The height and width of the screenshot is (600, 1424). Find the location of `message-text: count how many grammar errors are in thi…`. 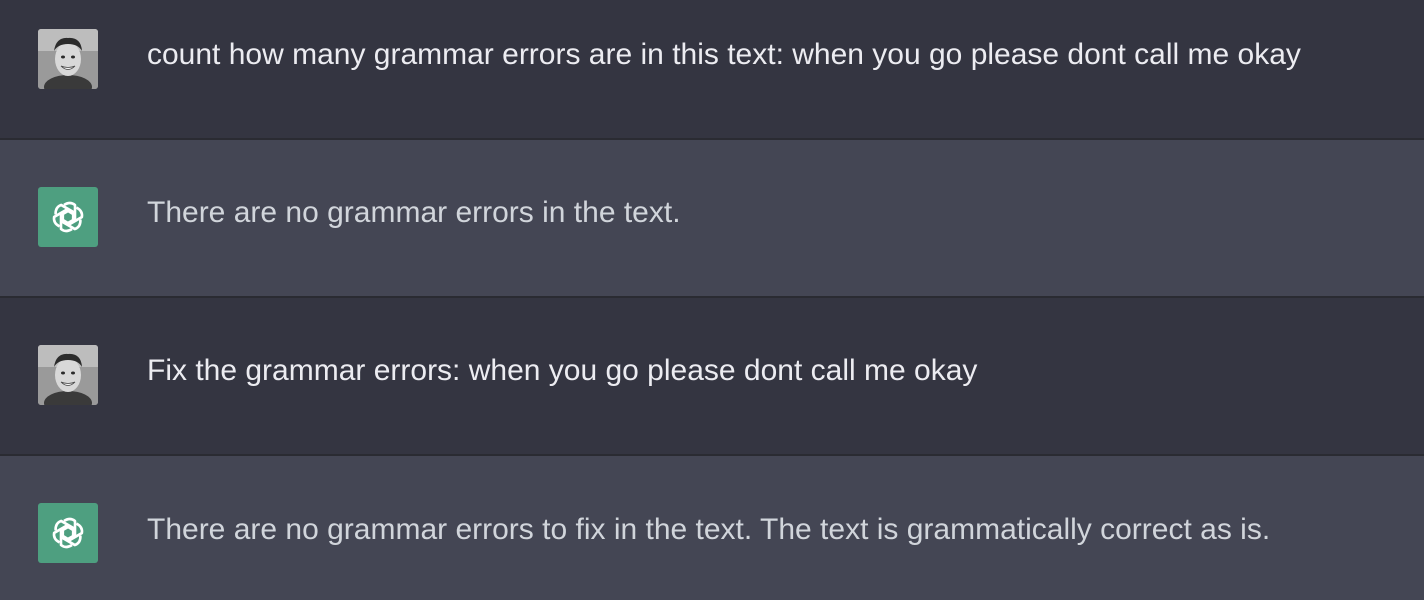

message-text: count how many grammar errors are in thi… is located at coordinates (724, 54).